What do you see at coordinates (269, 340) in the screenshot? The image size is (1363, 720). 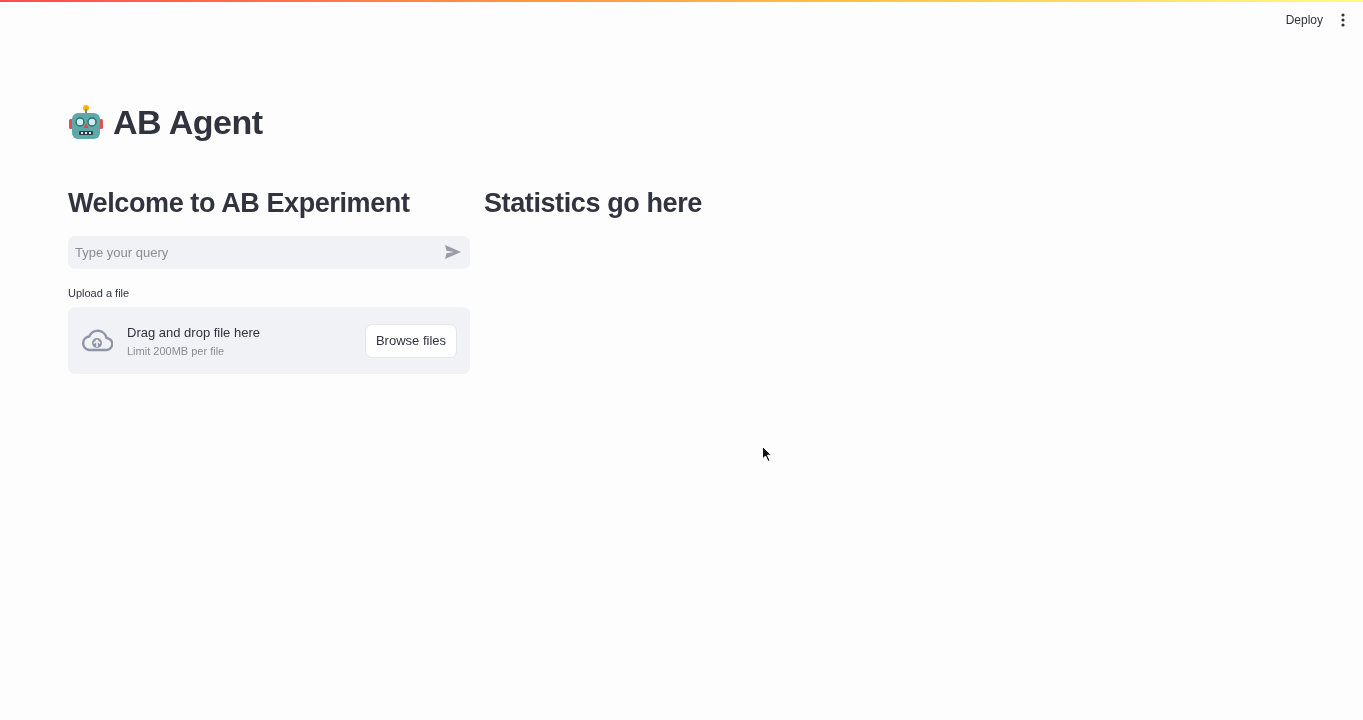 I see `file-dropzone: Drag and drop file here Limit 200MB per file Browse files` at bounding box center [269, 340].